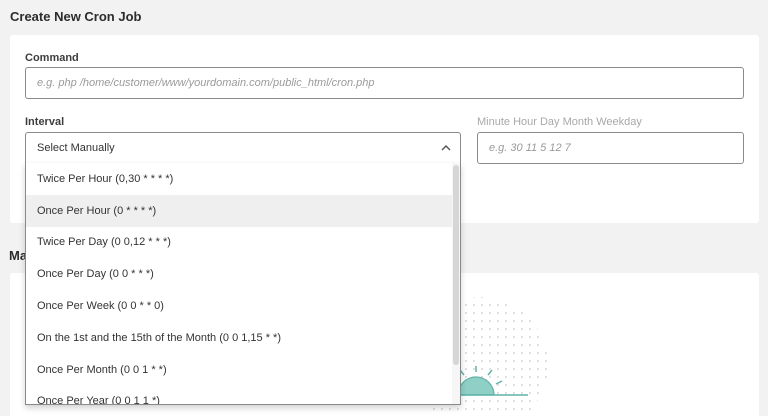 Image resolution: width=768 pixels, height=416 pixels. What do you see at coordinates (243, 243) in the screenshot?
I see `interval-option: Twice Per Day (0 0,12 * * *)` at bounding box center [243, 243].